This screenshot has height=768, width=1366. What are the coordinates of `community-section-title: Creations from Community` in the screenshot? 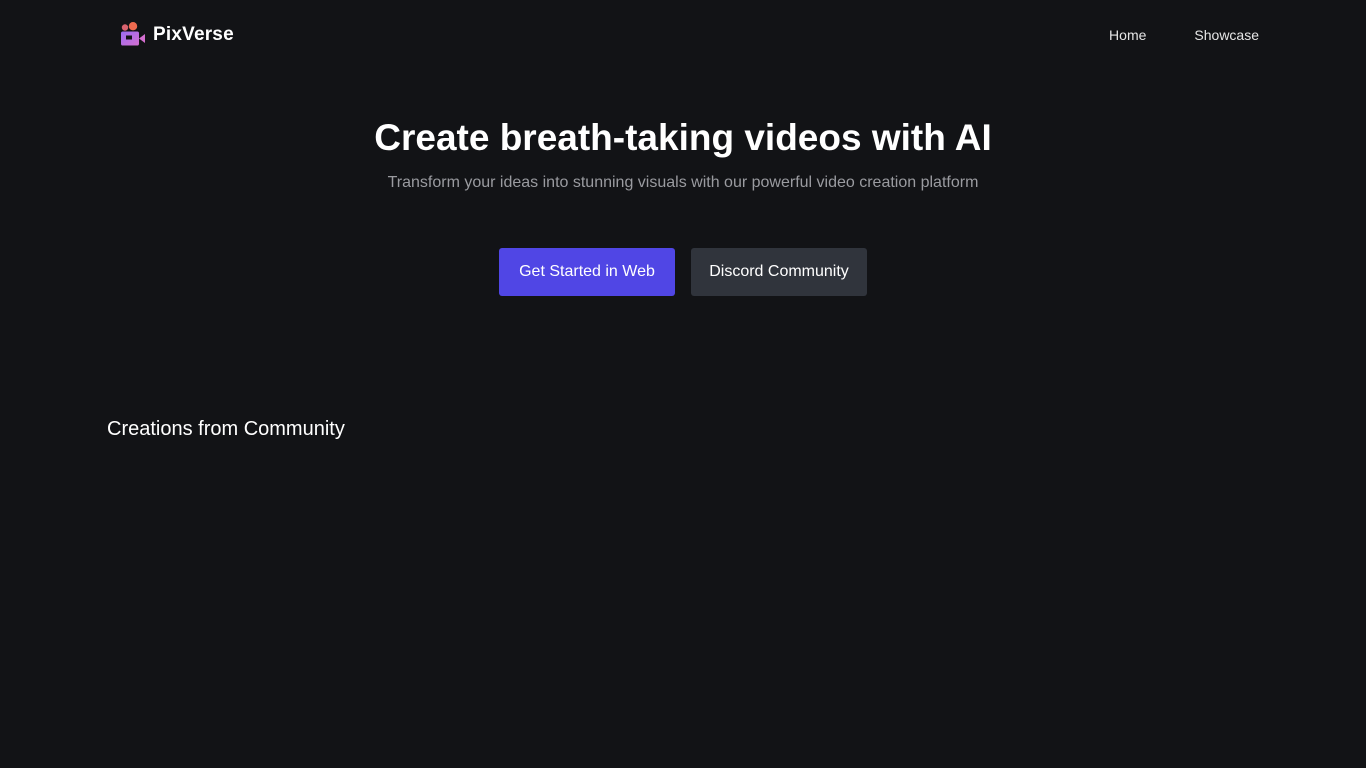 It's located at (226, 429).